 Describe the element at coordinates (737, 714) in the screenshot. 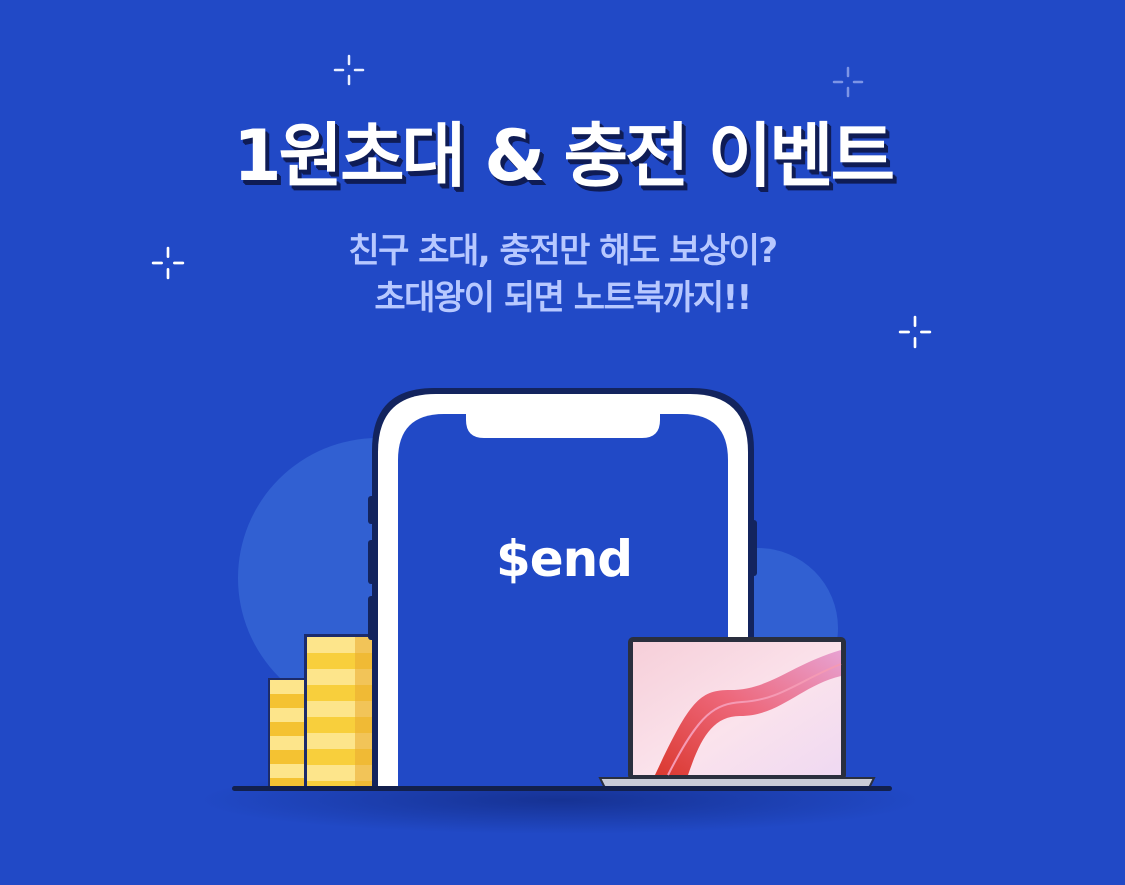

I see `laptop-illustration` at that location.